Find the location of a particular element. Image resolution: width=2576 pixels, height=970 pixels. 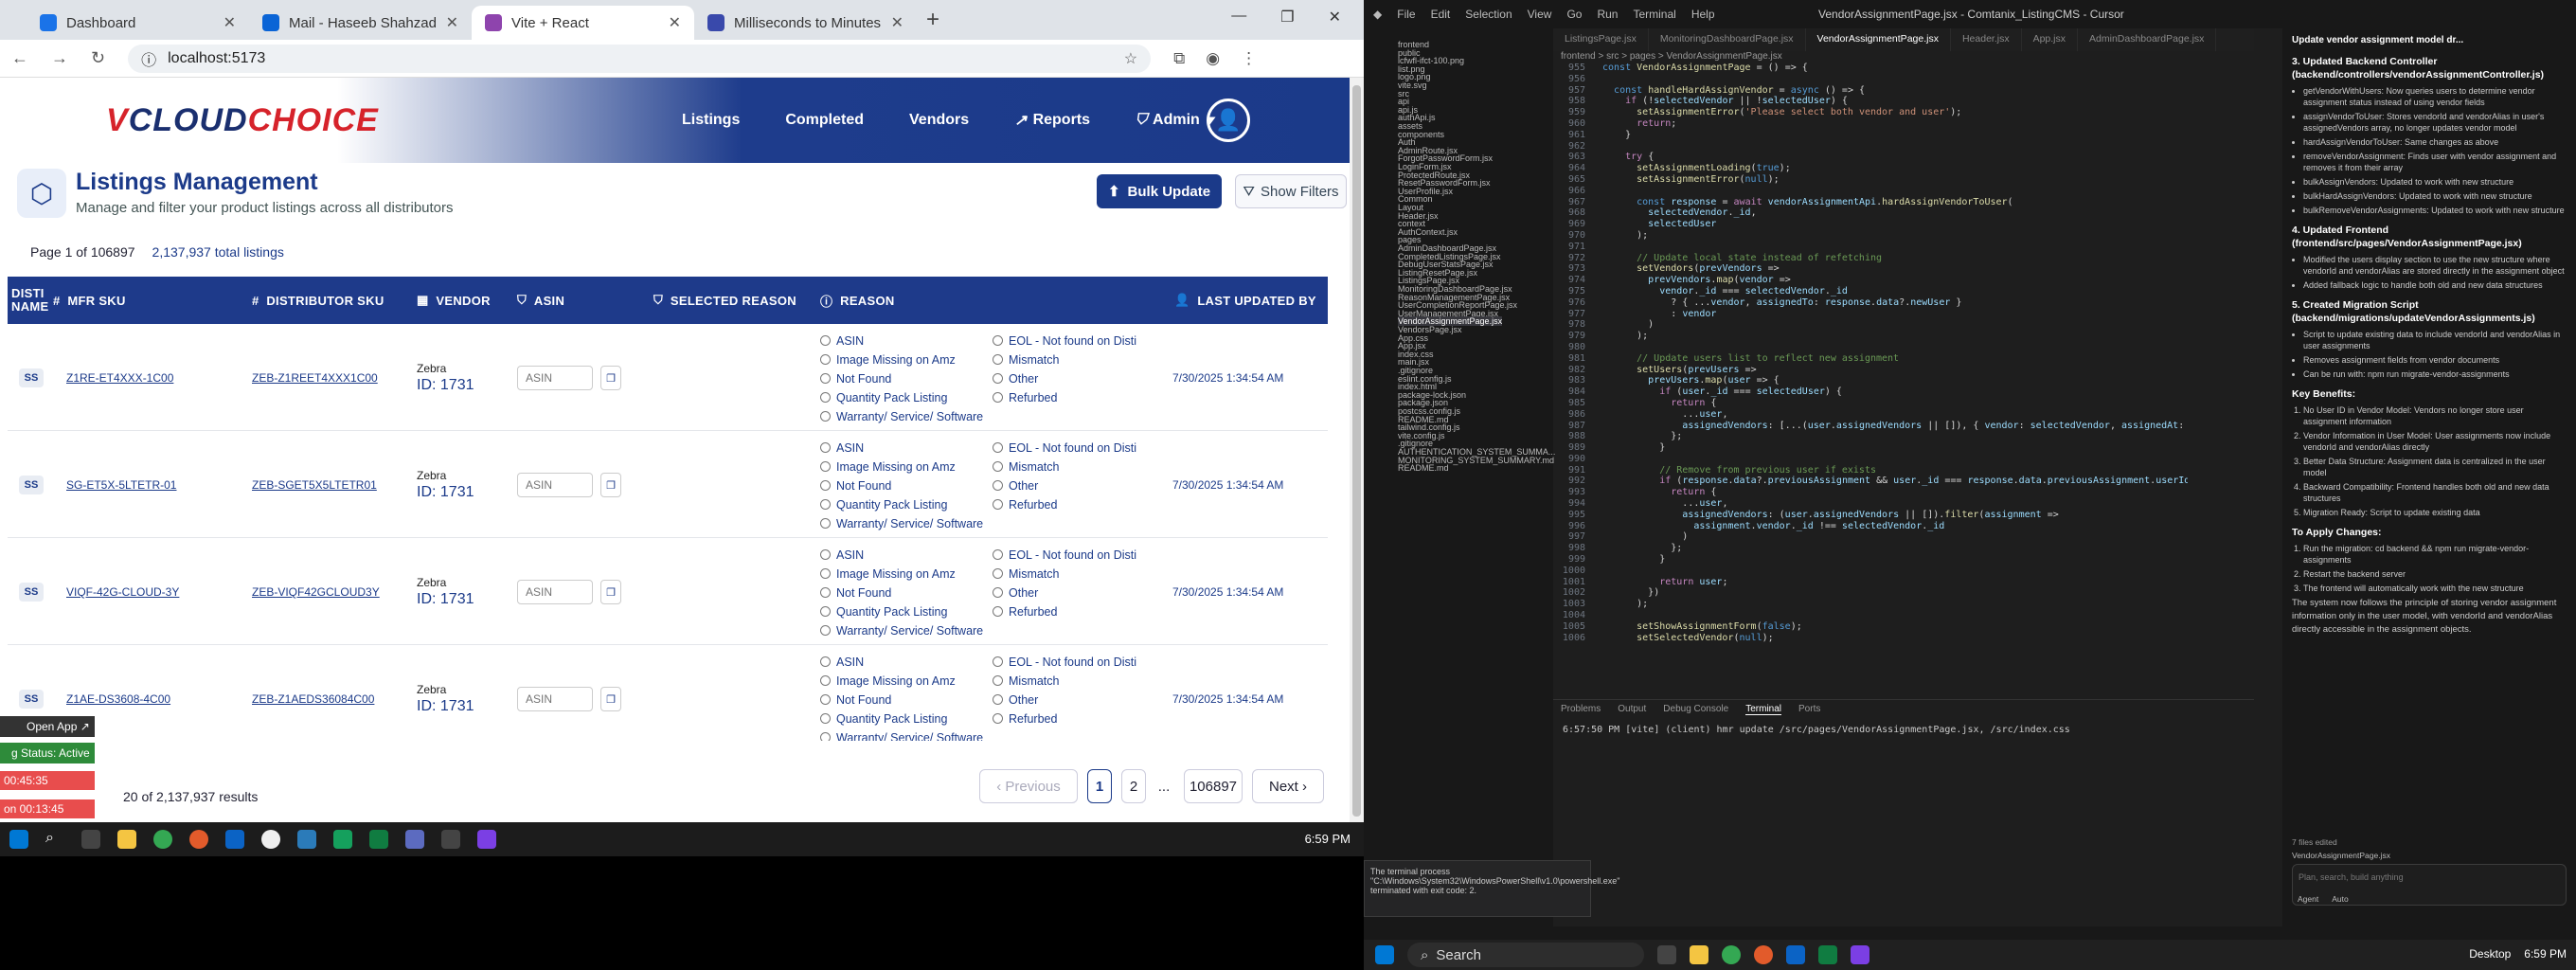

extensions-icon: ⧉ is located at coordinates (1179, 58).